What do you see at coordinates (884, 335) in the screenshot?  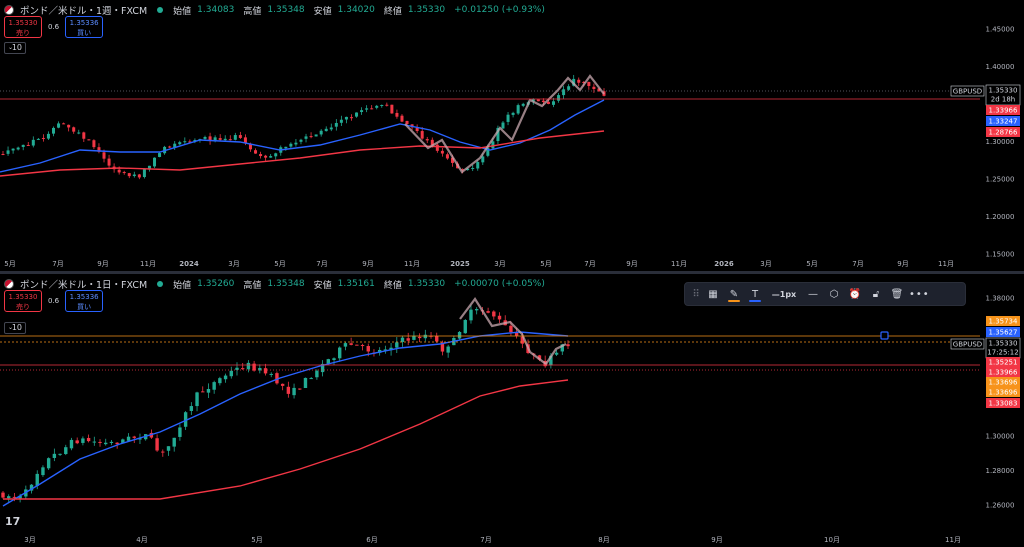 I see `ray-anchor-handle` at bounding box center [884, 335].